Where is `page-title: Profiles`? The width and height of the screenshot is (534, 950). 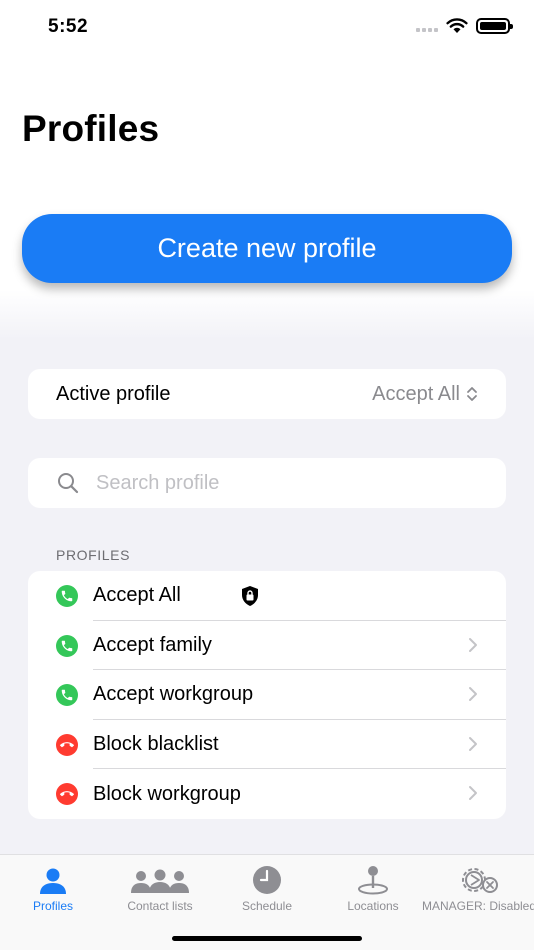 page-title: Profiles is located at coordinates (91, 128).